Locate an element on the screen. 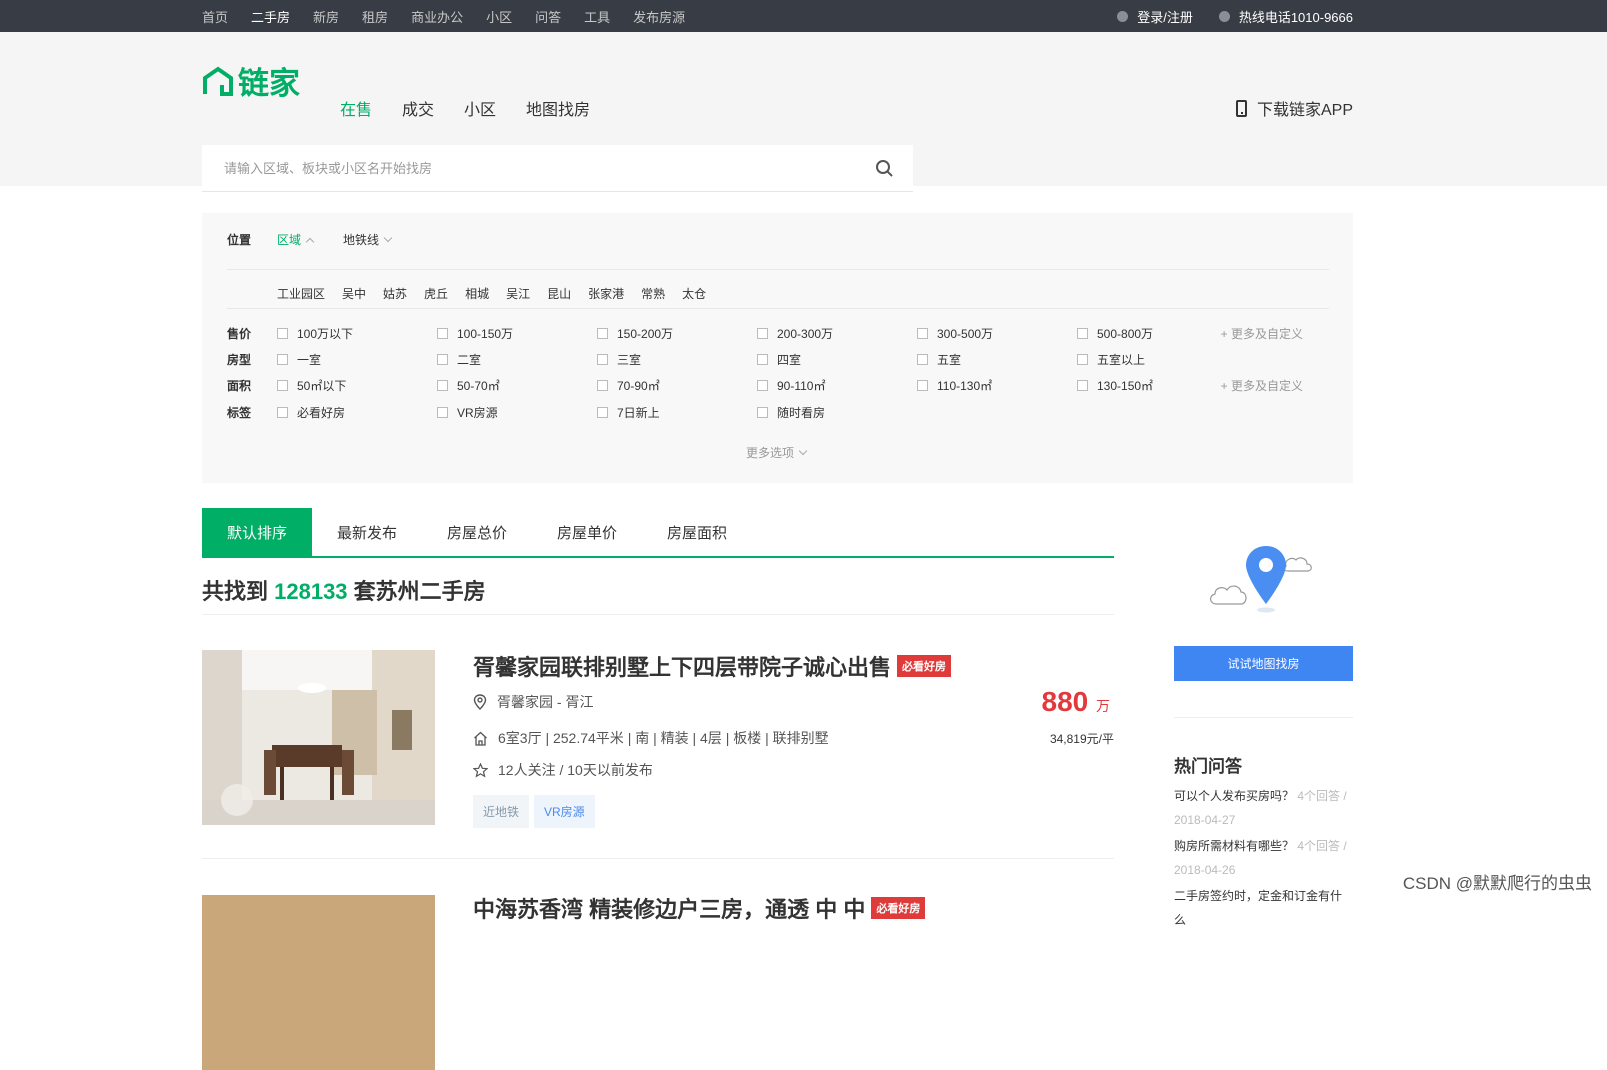 Image resolution: width=1607 pixels, height=1070 pixels. nav-sold: 成交 is located at coordinates (418, 108).